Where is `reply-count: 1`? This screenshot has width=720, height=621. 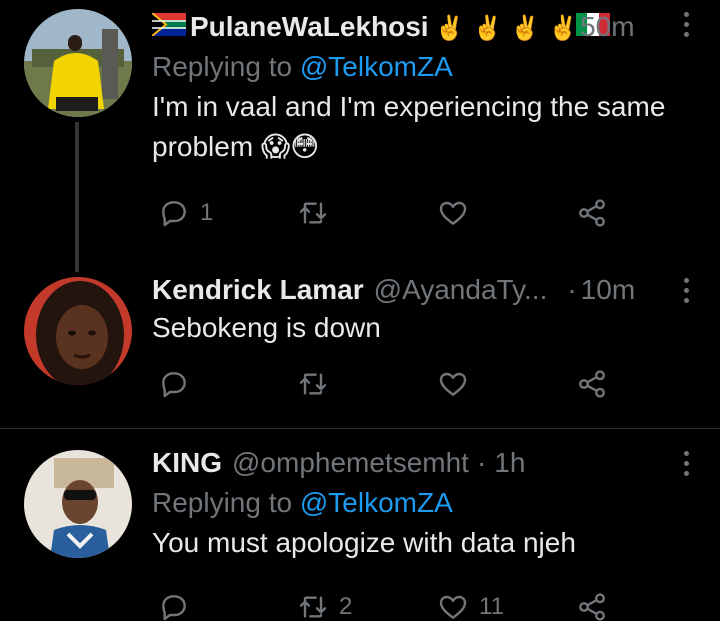
reply-count: 1 is located at coordinates (207, 212).